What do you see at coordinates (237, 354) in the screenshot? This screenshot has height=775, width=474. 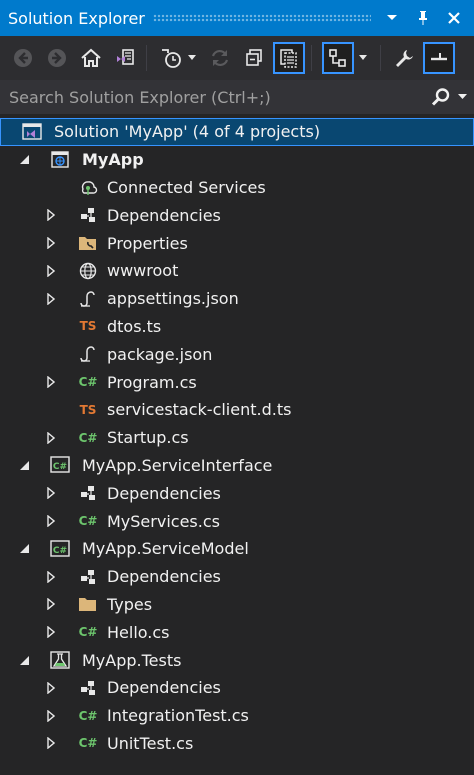 I see `tree-item-package-json: package.json` at bounding box center [237, 354].